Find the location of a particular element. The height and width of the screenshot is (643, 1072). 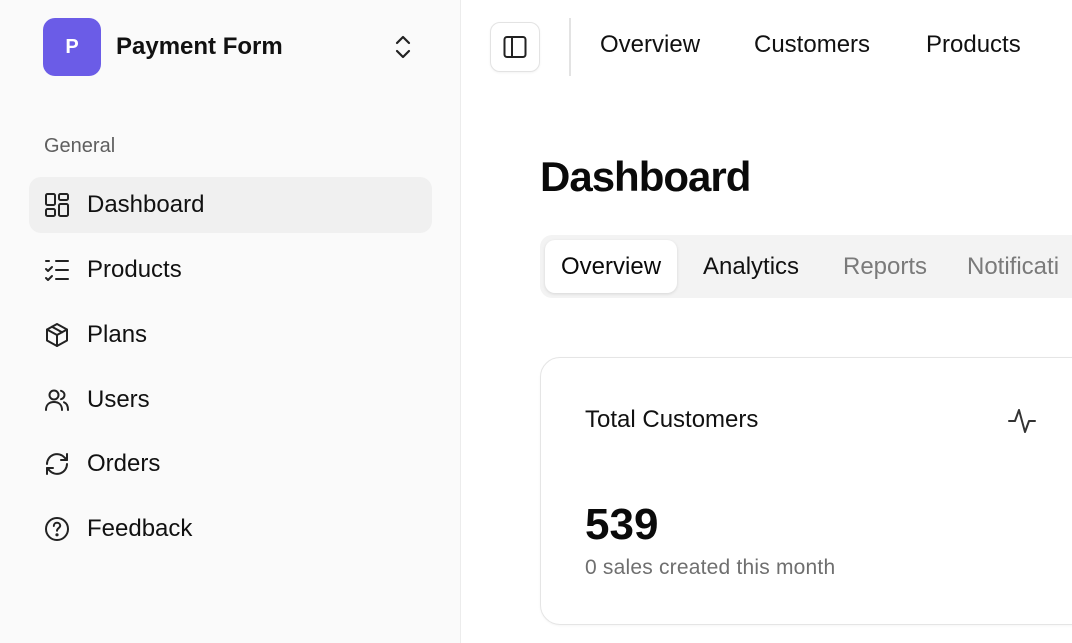

tab-overview: Overview is located at coordinates (611, 266).